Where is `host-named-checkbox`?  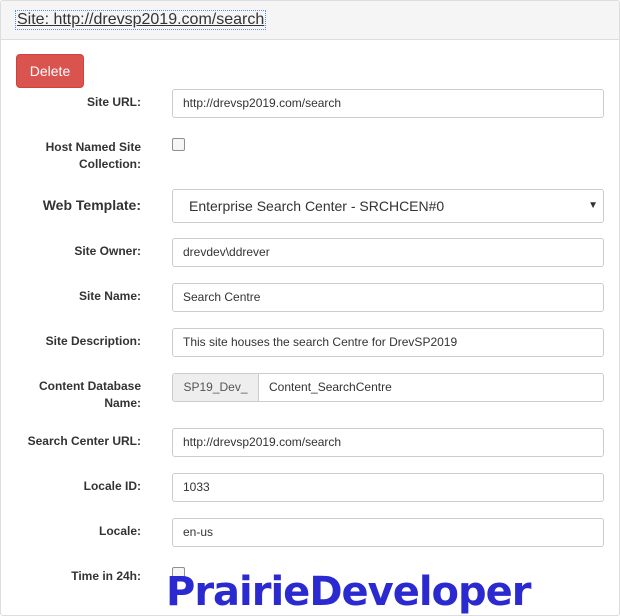 host-named-checkbox is located at coordinates (178, 144).